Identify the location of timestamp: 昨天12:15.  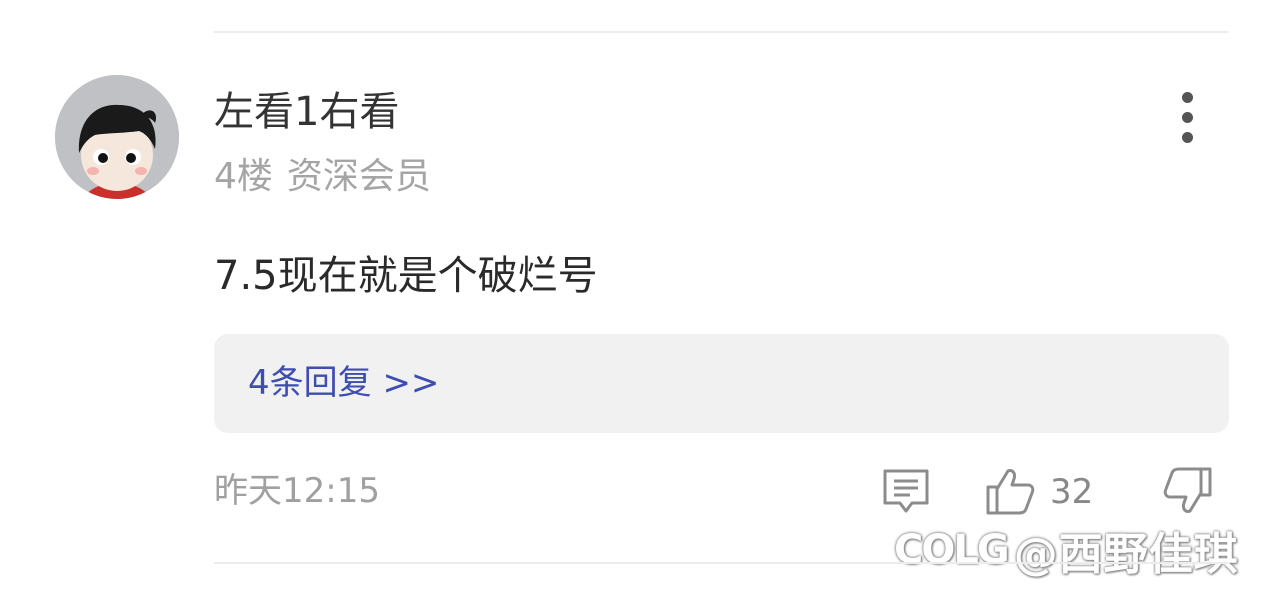
(297, 491).